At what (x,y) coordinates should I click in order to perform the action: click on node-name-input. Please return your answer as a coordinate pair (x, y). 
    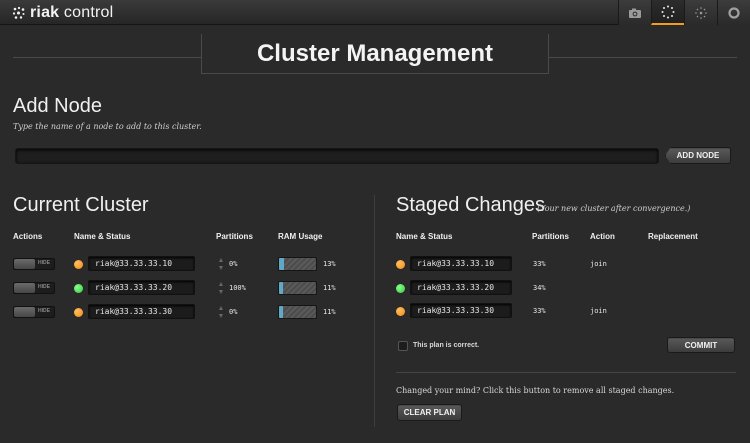
    Looking at the image, I should click on (337, 156).